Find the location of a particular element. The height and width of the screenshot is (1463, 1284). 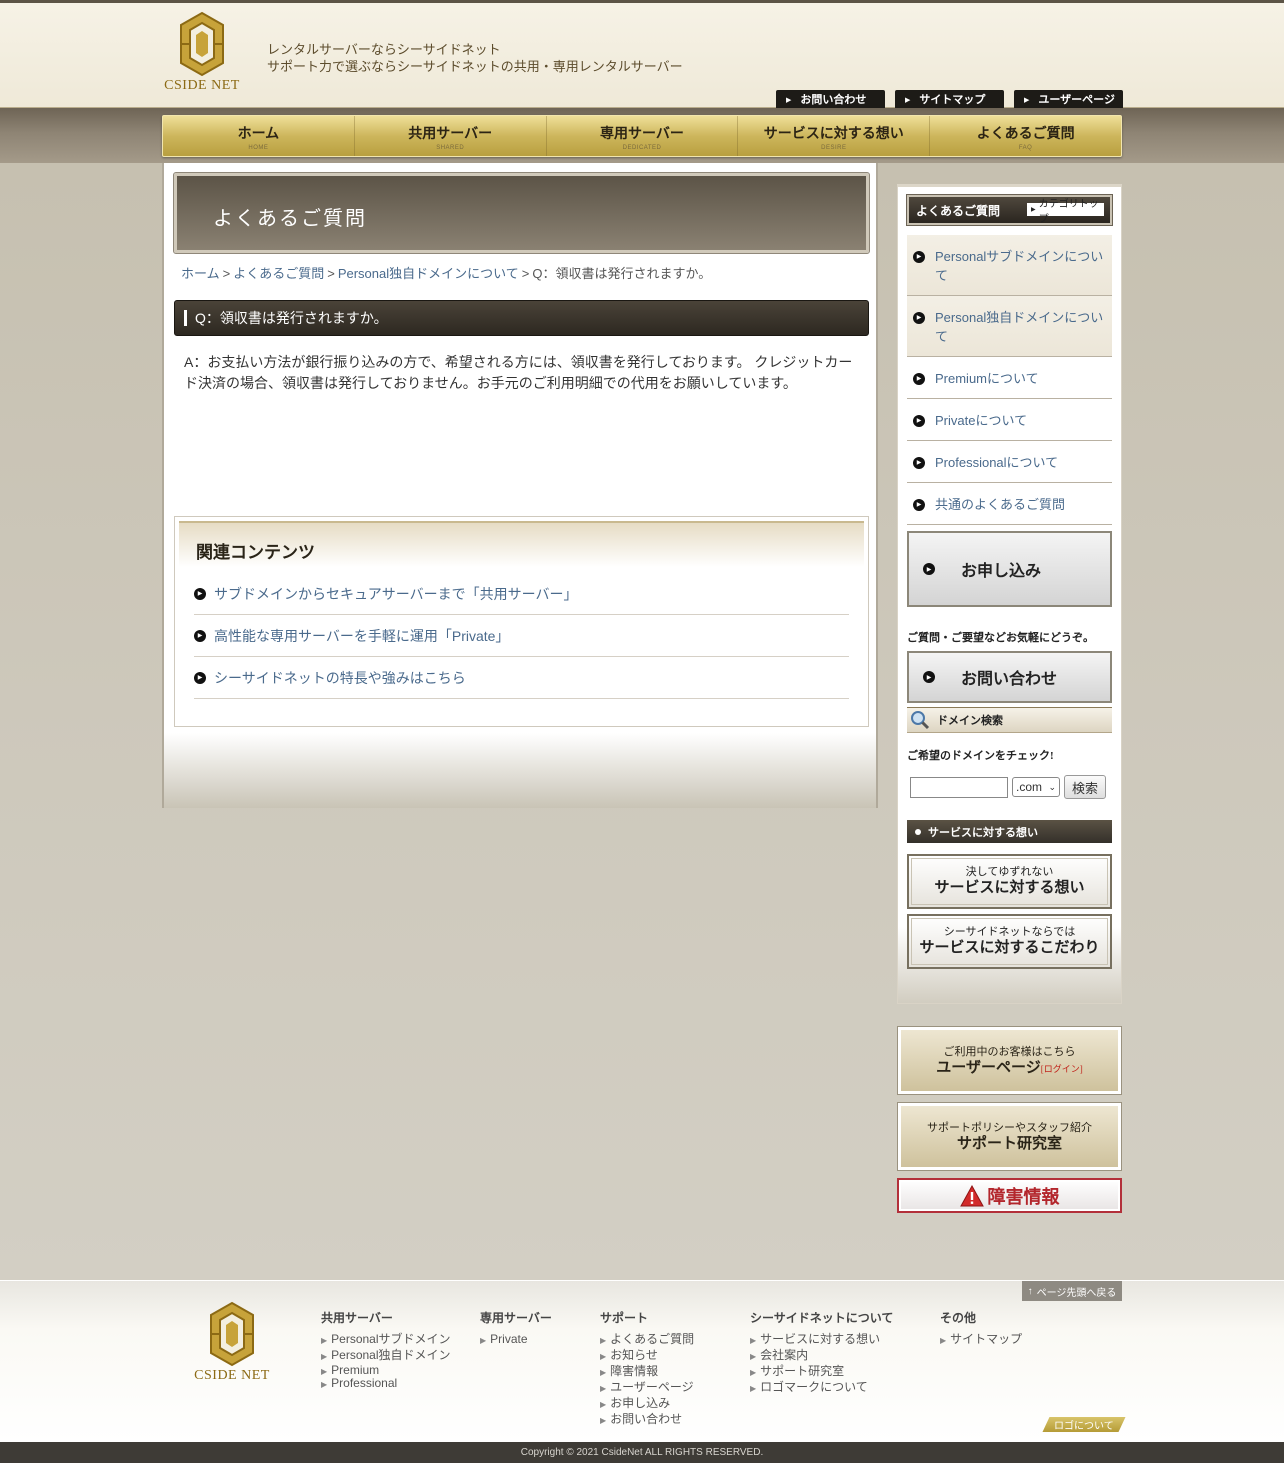

domain-note: ご希望のドメインをチェック! is located at coordinates (980, 756).